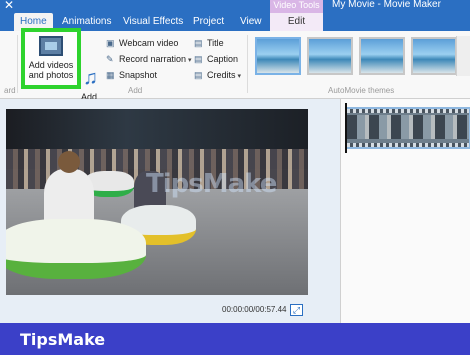 This screenshot has height=355, width=470. Describe the element at coordinates (198, 75) in the screenshot. I see `credits-icon: ▤` at that location.